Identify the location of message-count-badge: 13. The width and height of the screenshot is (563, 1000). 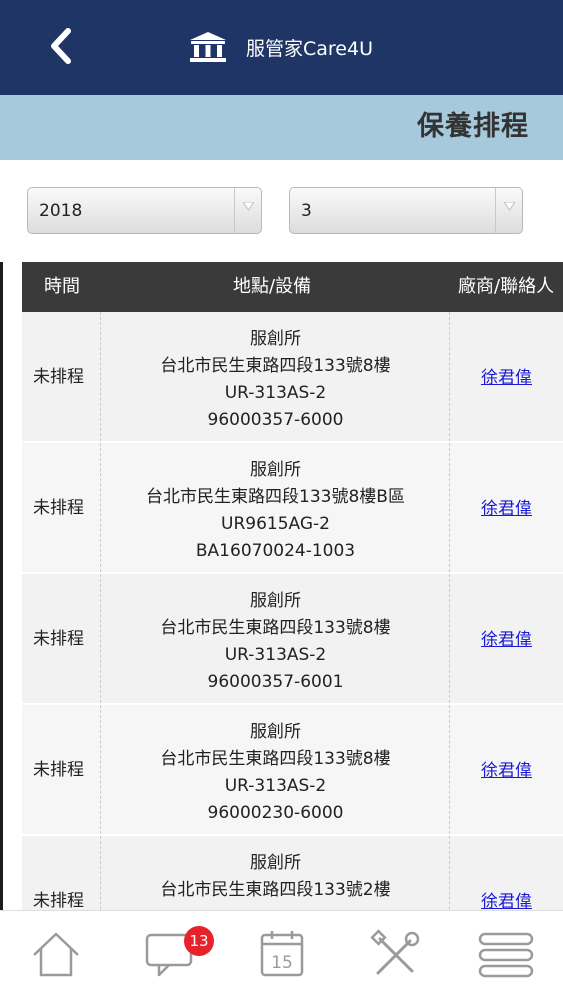
(199, 941).